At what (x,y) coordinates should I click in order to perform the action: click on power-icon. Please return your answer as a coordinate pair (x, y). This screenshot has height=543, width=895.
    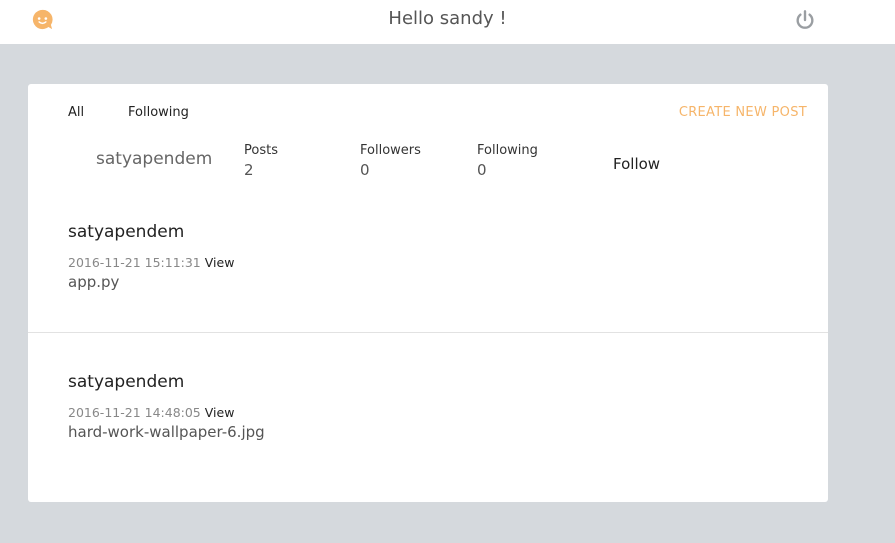
    Looking at the image, I should click on (805, 20).